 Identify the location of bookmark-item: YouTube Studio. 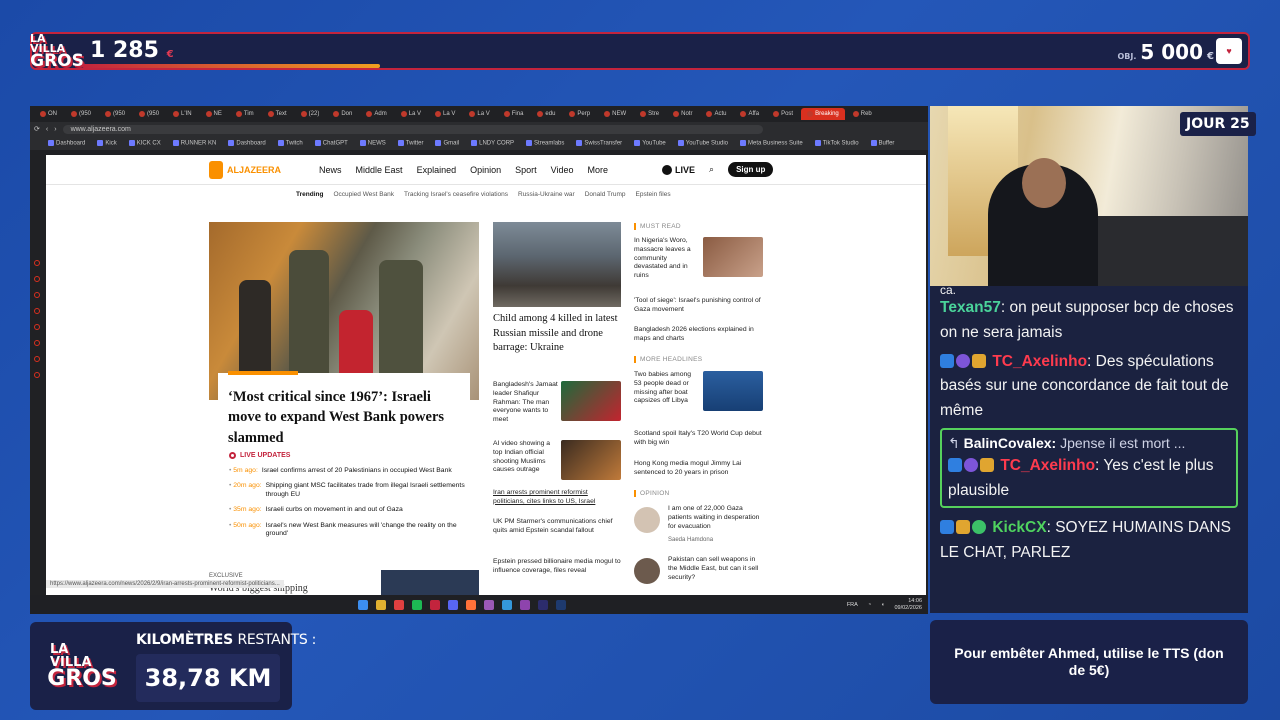
(702, 142).